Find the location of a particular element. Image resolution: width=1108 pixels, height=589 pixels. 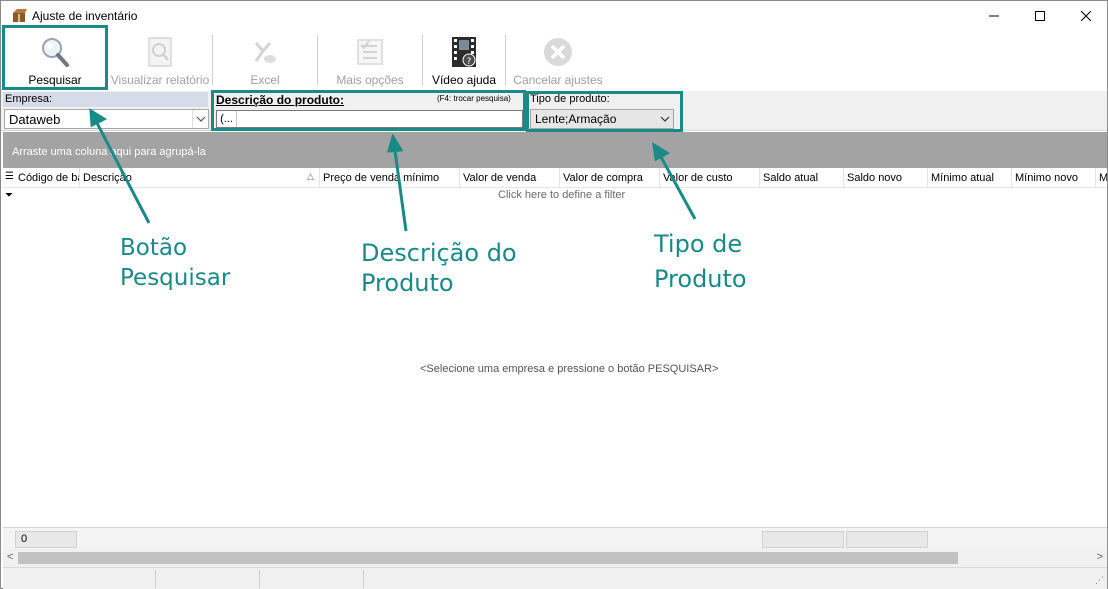

app-box-icon is located at coordinates (20, 15).